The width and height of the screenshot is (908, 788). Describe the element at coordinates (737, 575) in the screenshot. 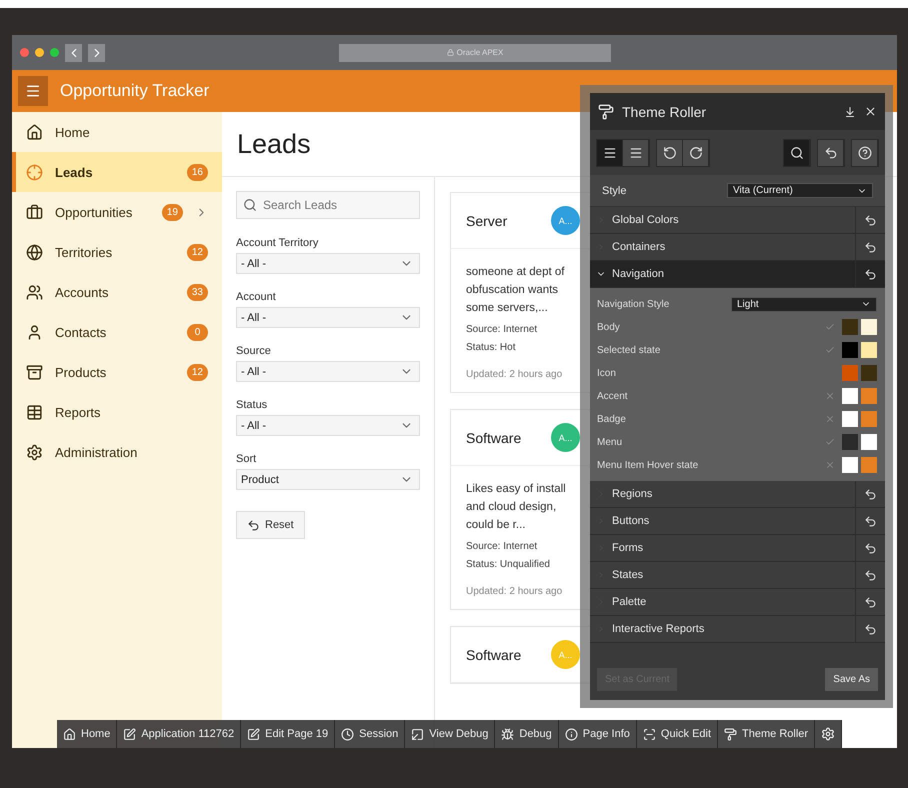

I see `accordion-header: States` at that location.